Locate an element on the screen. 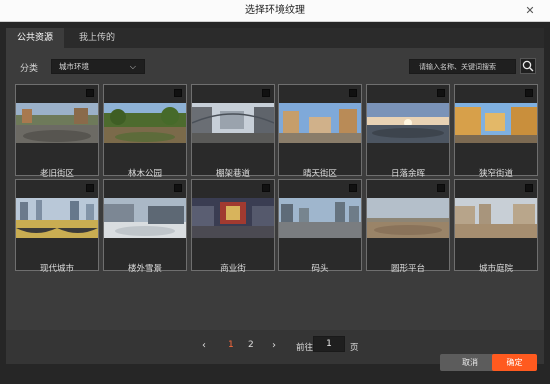  category-select: 城市环境 ⌵ is located at coordinates (98, 66).